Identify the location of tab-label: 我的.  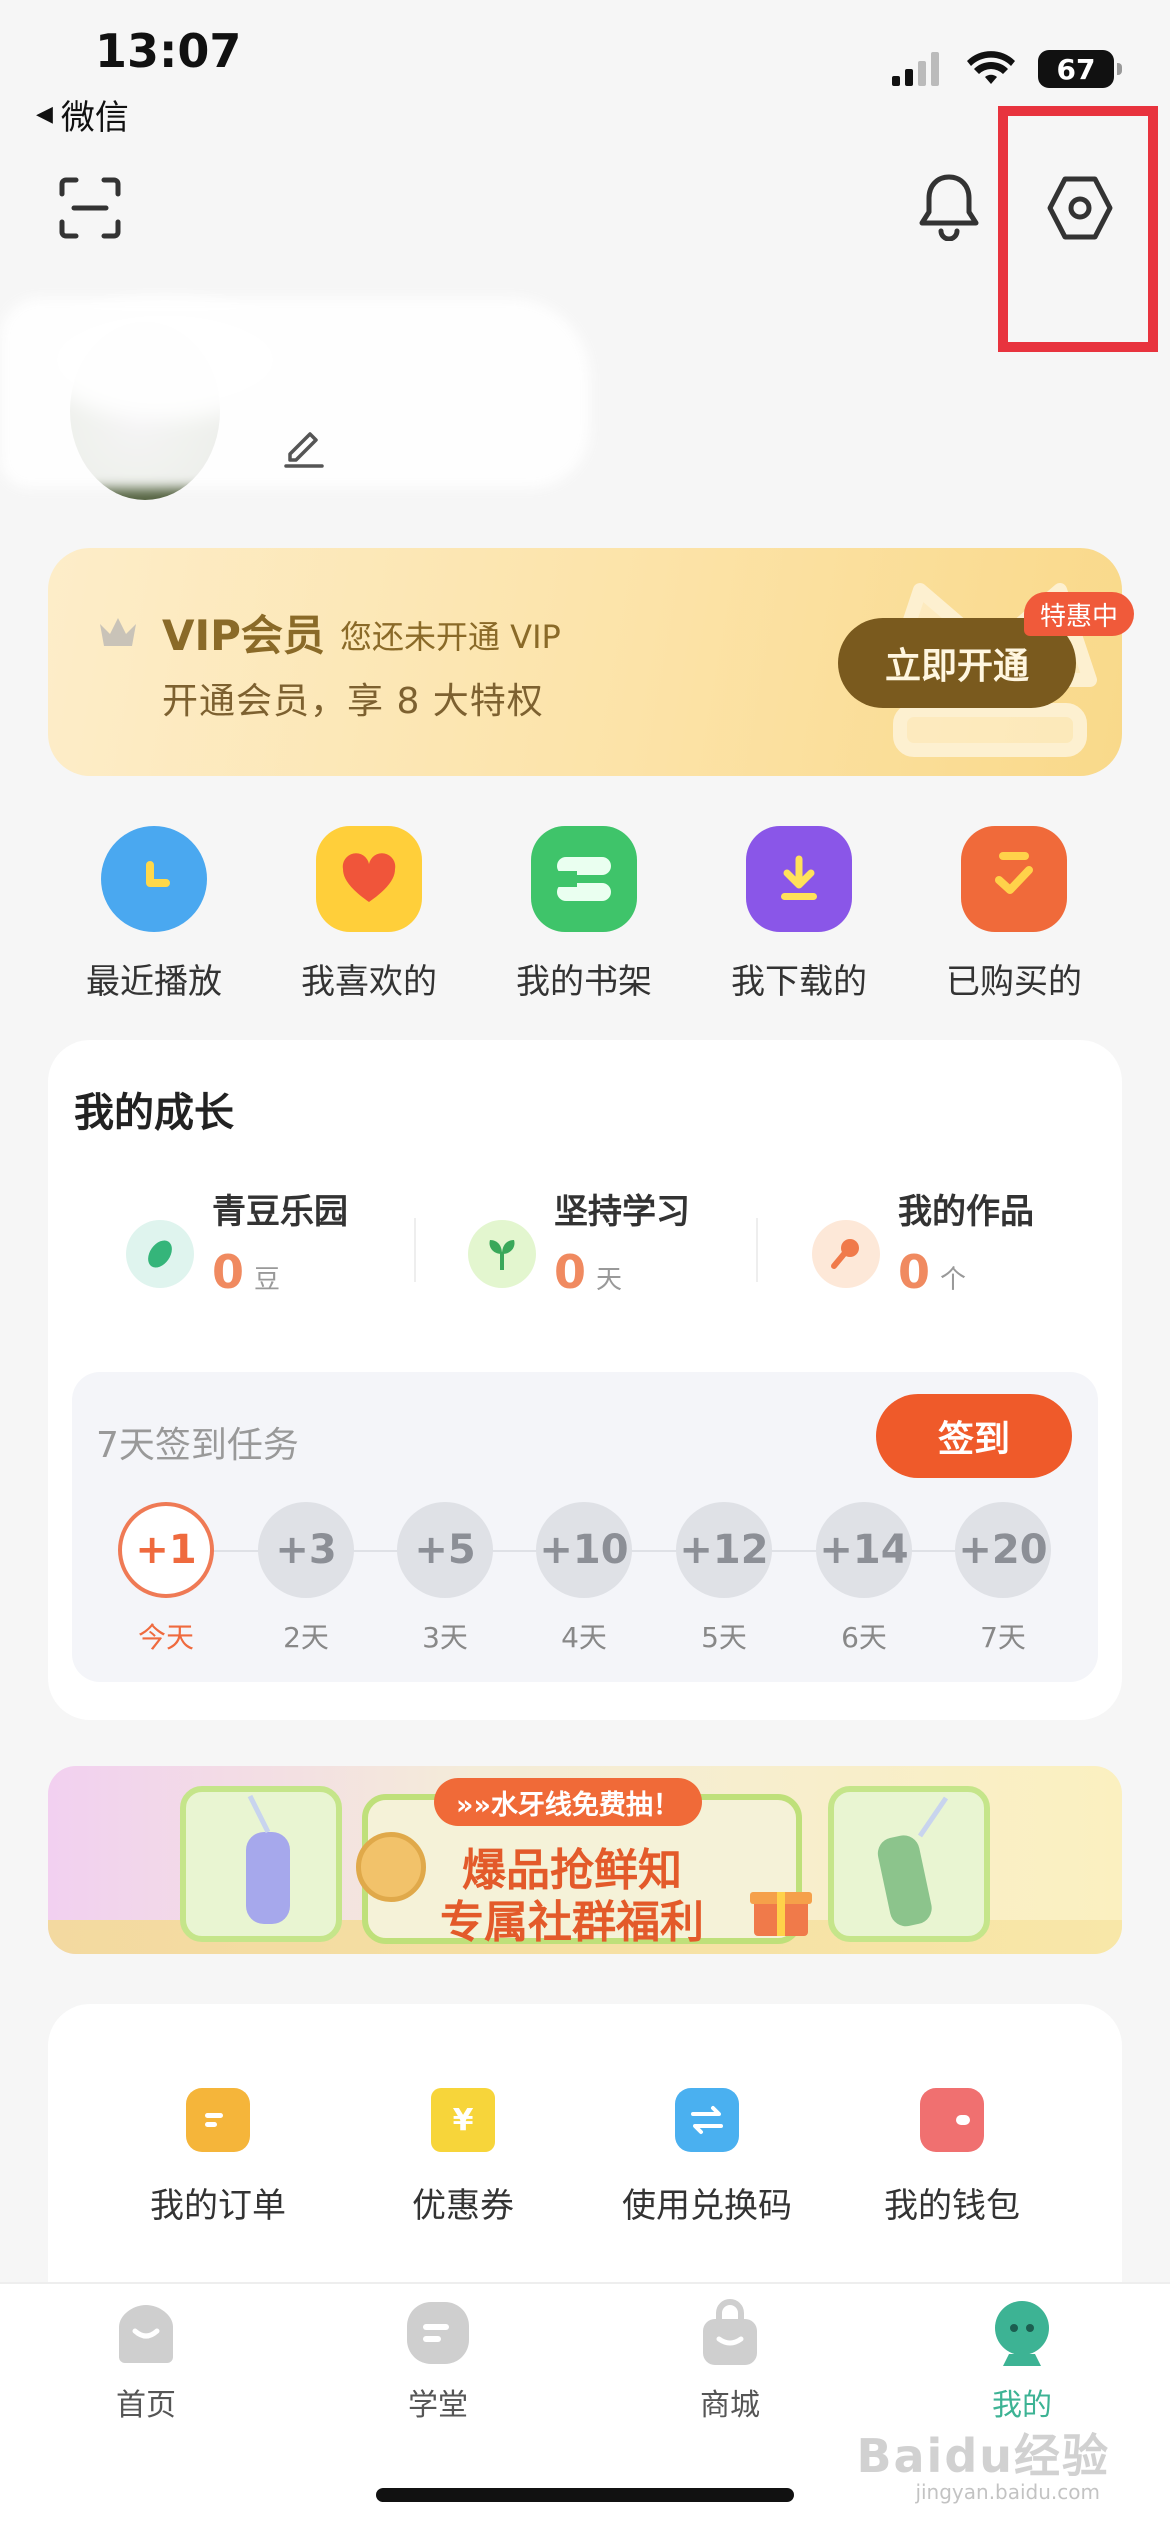
(1022, 2405).